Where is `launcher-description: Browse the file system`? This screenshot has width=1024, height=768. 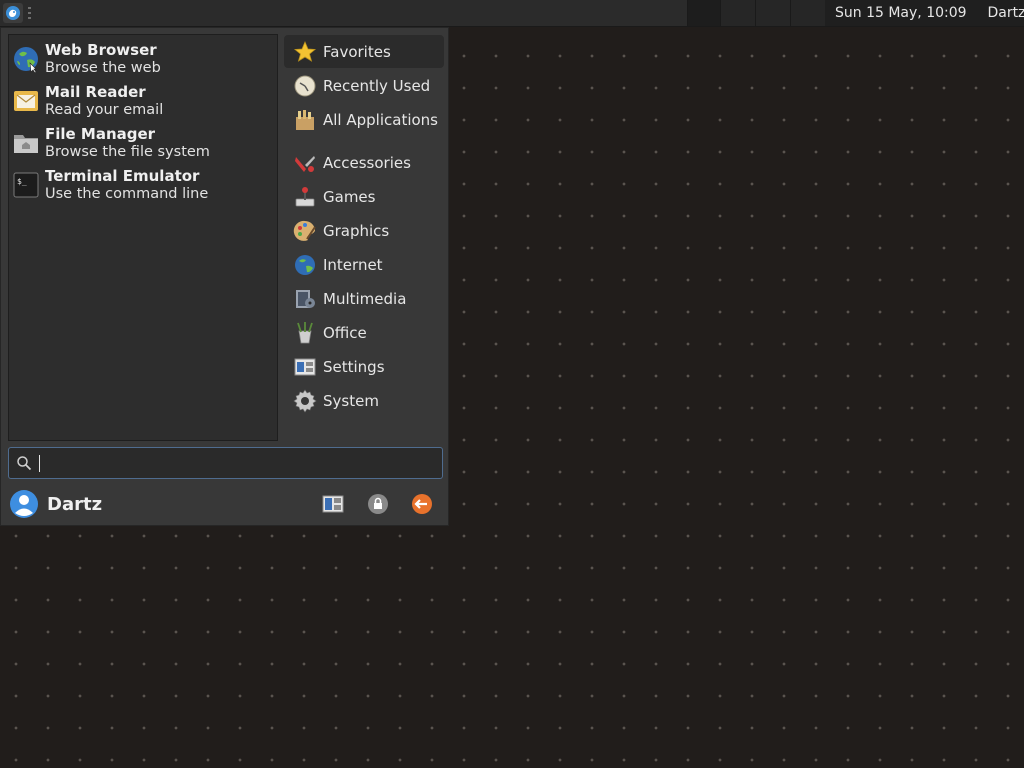 launcher-description: Browse the file system is located at coordinates (127, 152).